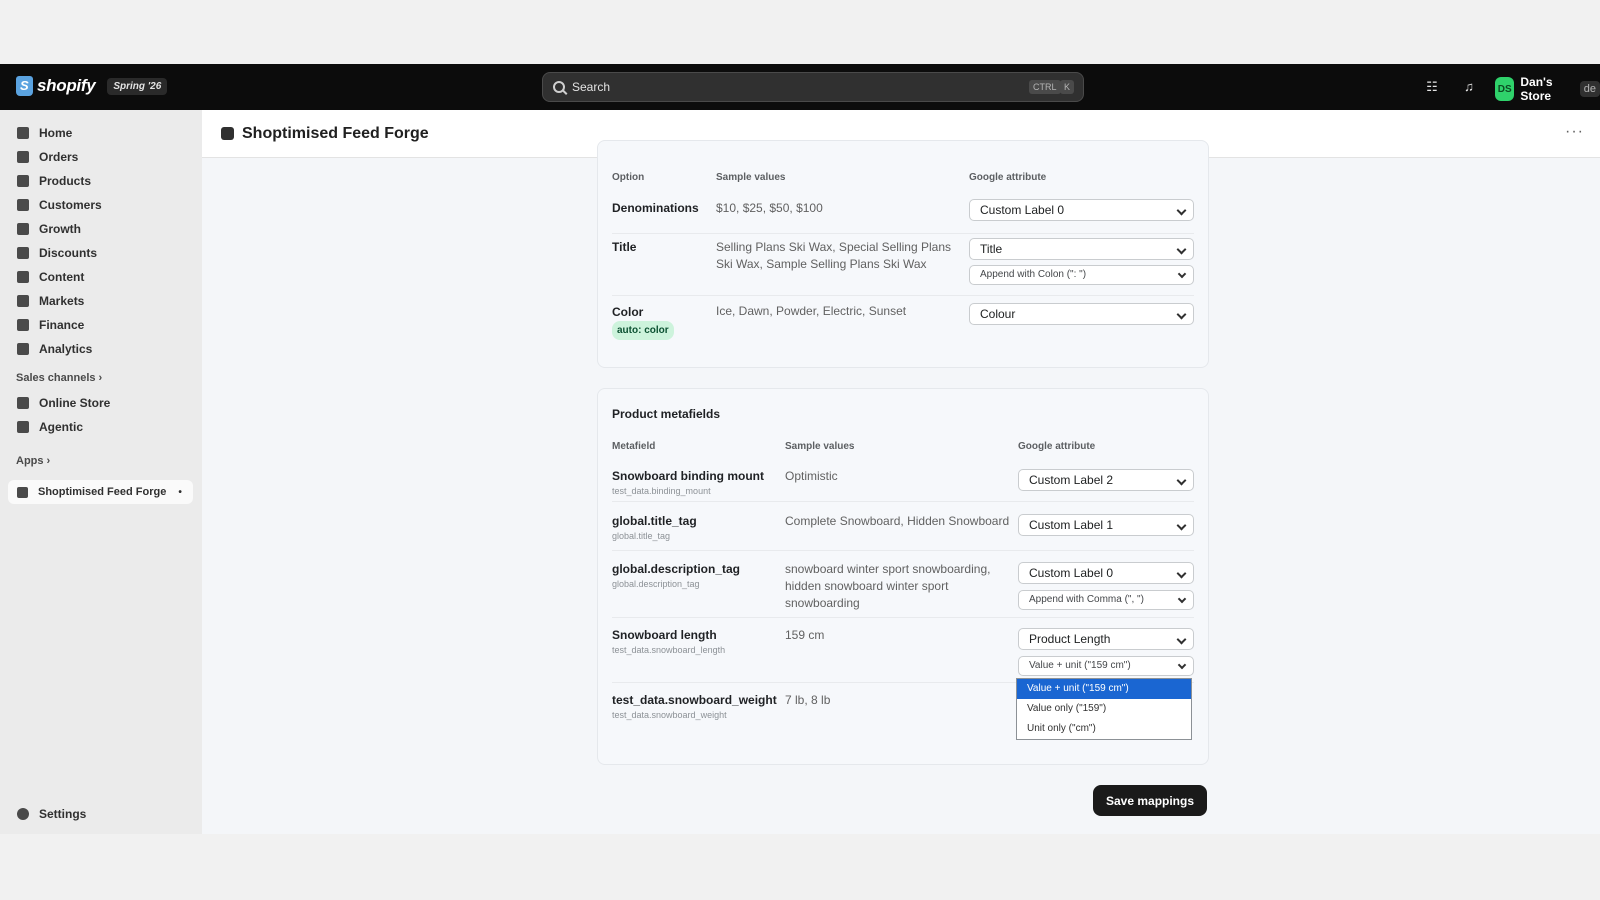 This screenshot has width=1600, height=900. I want to click on sidebar-item-finance: Finance, so click(46, 325).